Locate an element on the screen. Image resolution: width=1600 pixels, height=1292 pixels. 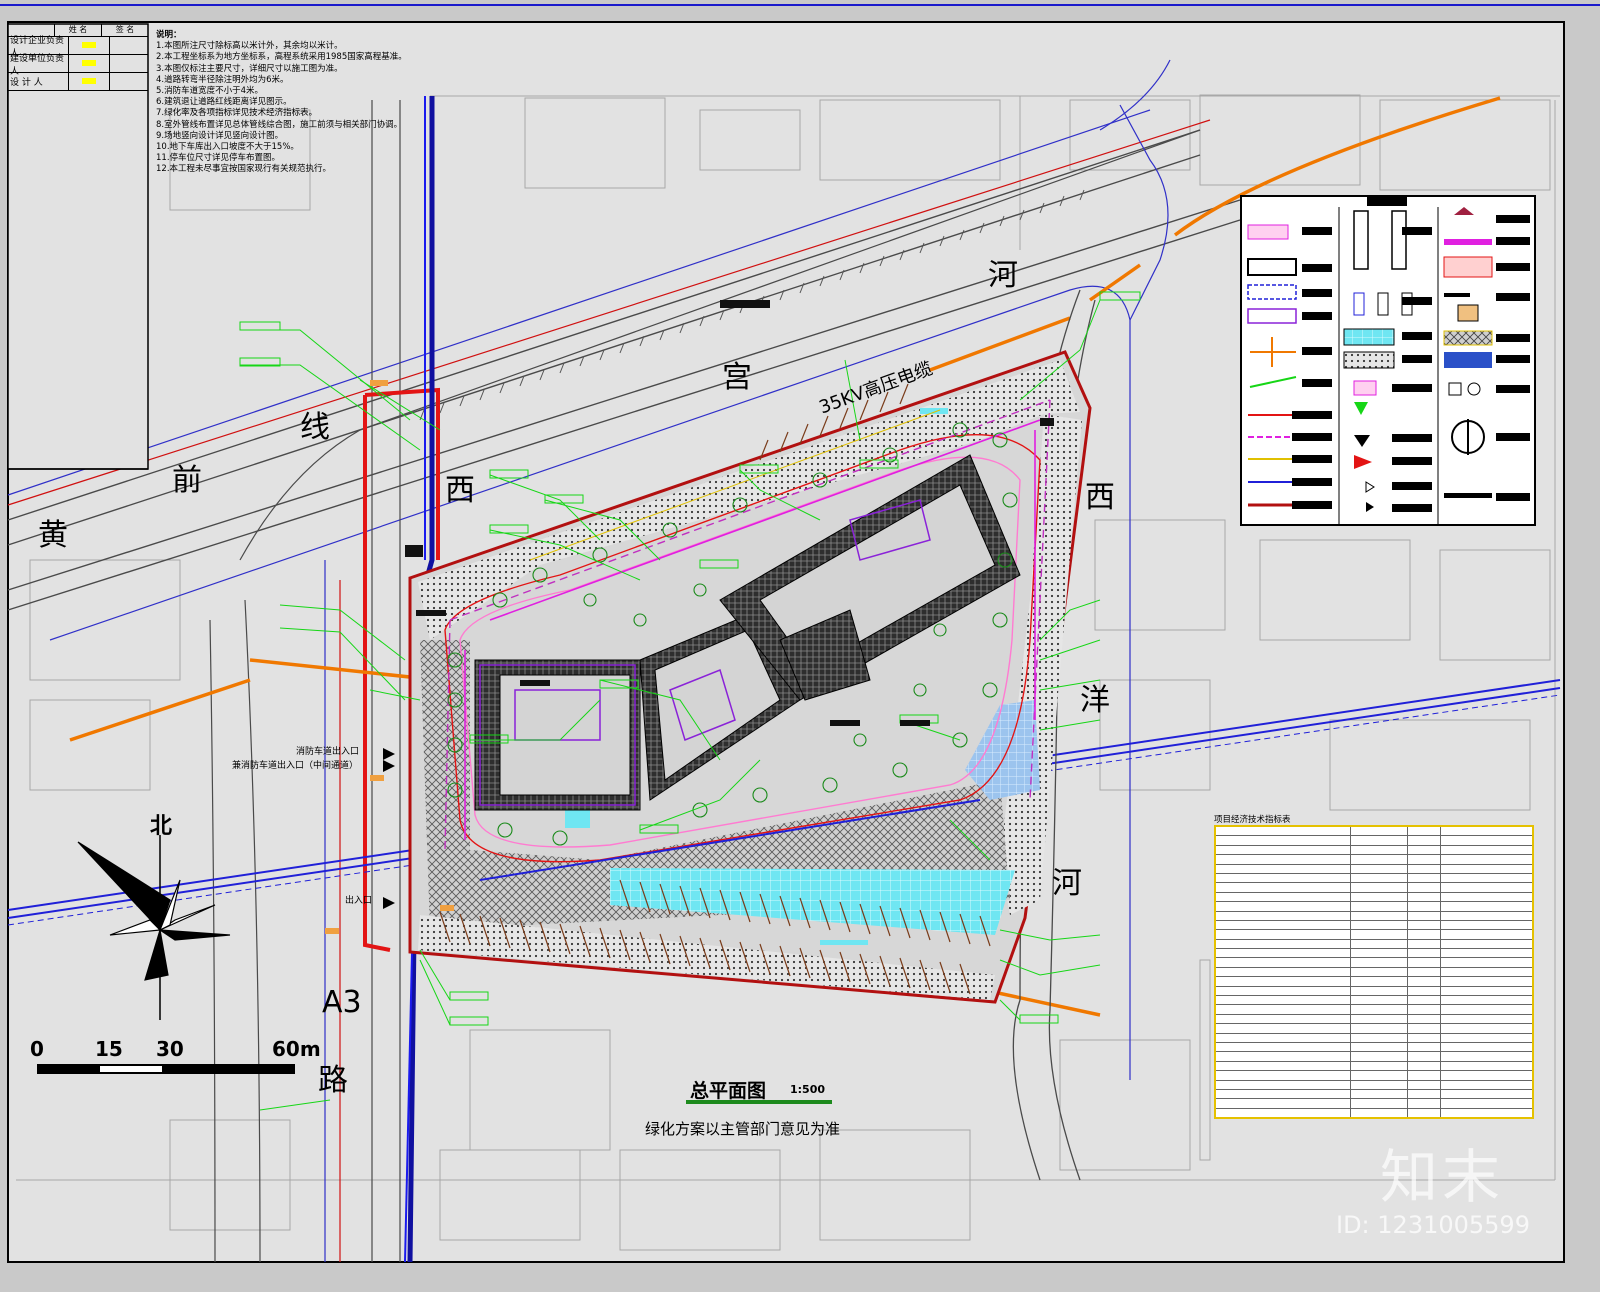
title-block-header-sign: 签 名 is located at coordinates (124, 30).